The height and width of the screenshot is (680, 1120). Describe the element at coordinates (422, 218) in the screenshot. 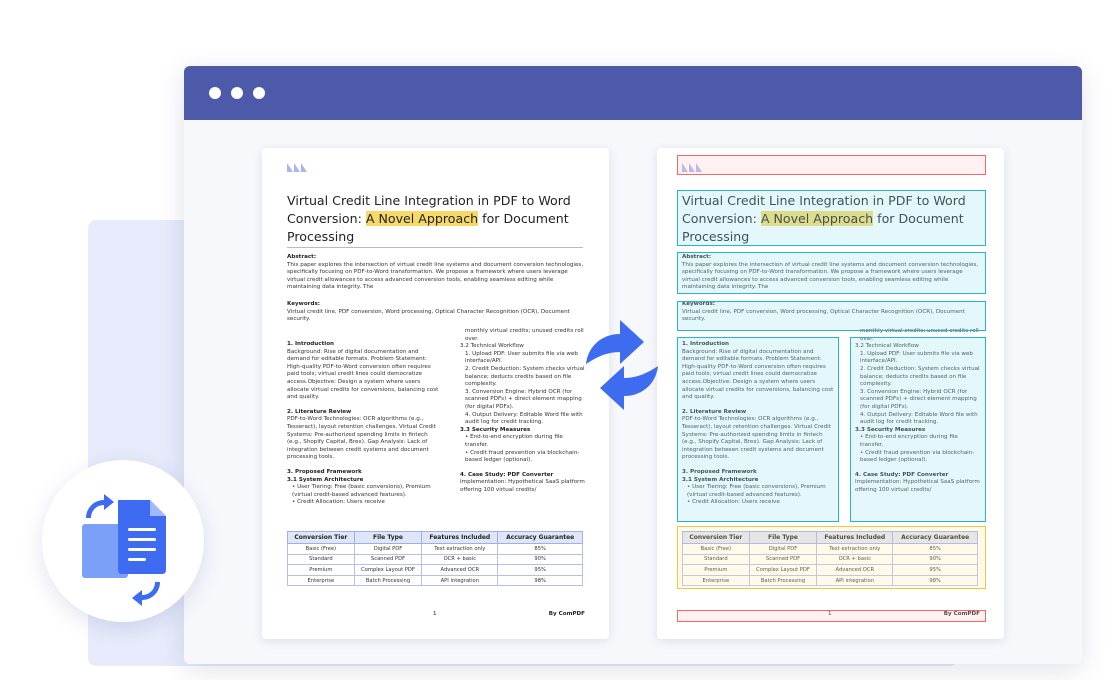

I see `title-highlight: A Novel Approach` at that location.